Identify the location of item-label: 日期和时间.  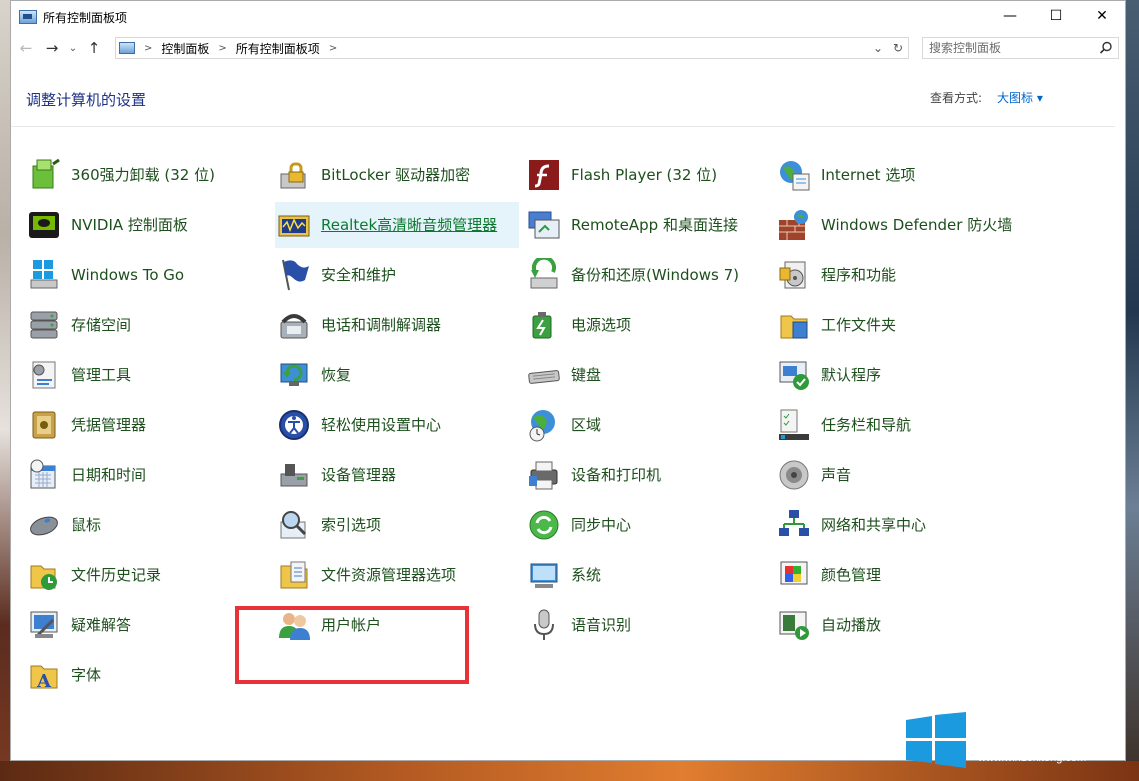
(109, 474).